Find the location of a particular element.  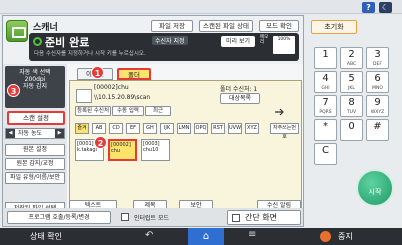

simple-screen-button: 간단 화면 is located at coordinates (264, 217).